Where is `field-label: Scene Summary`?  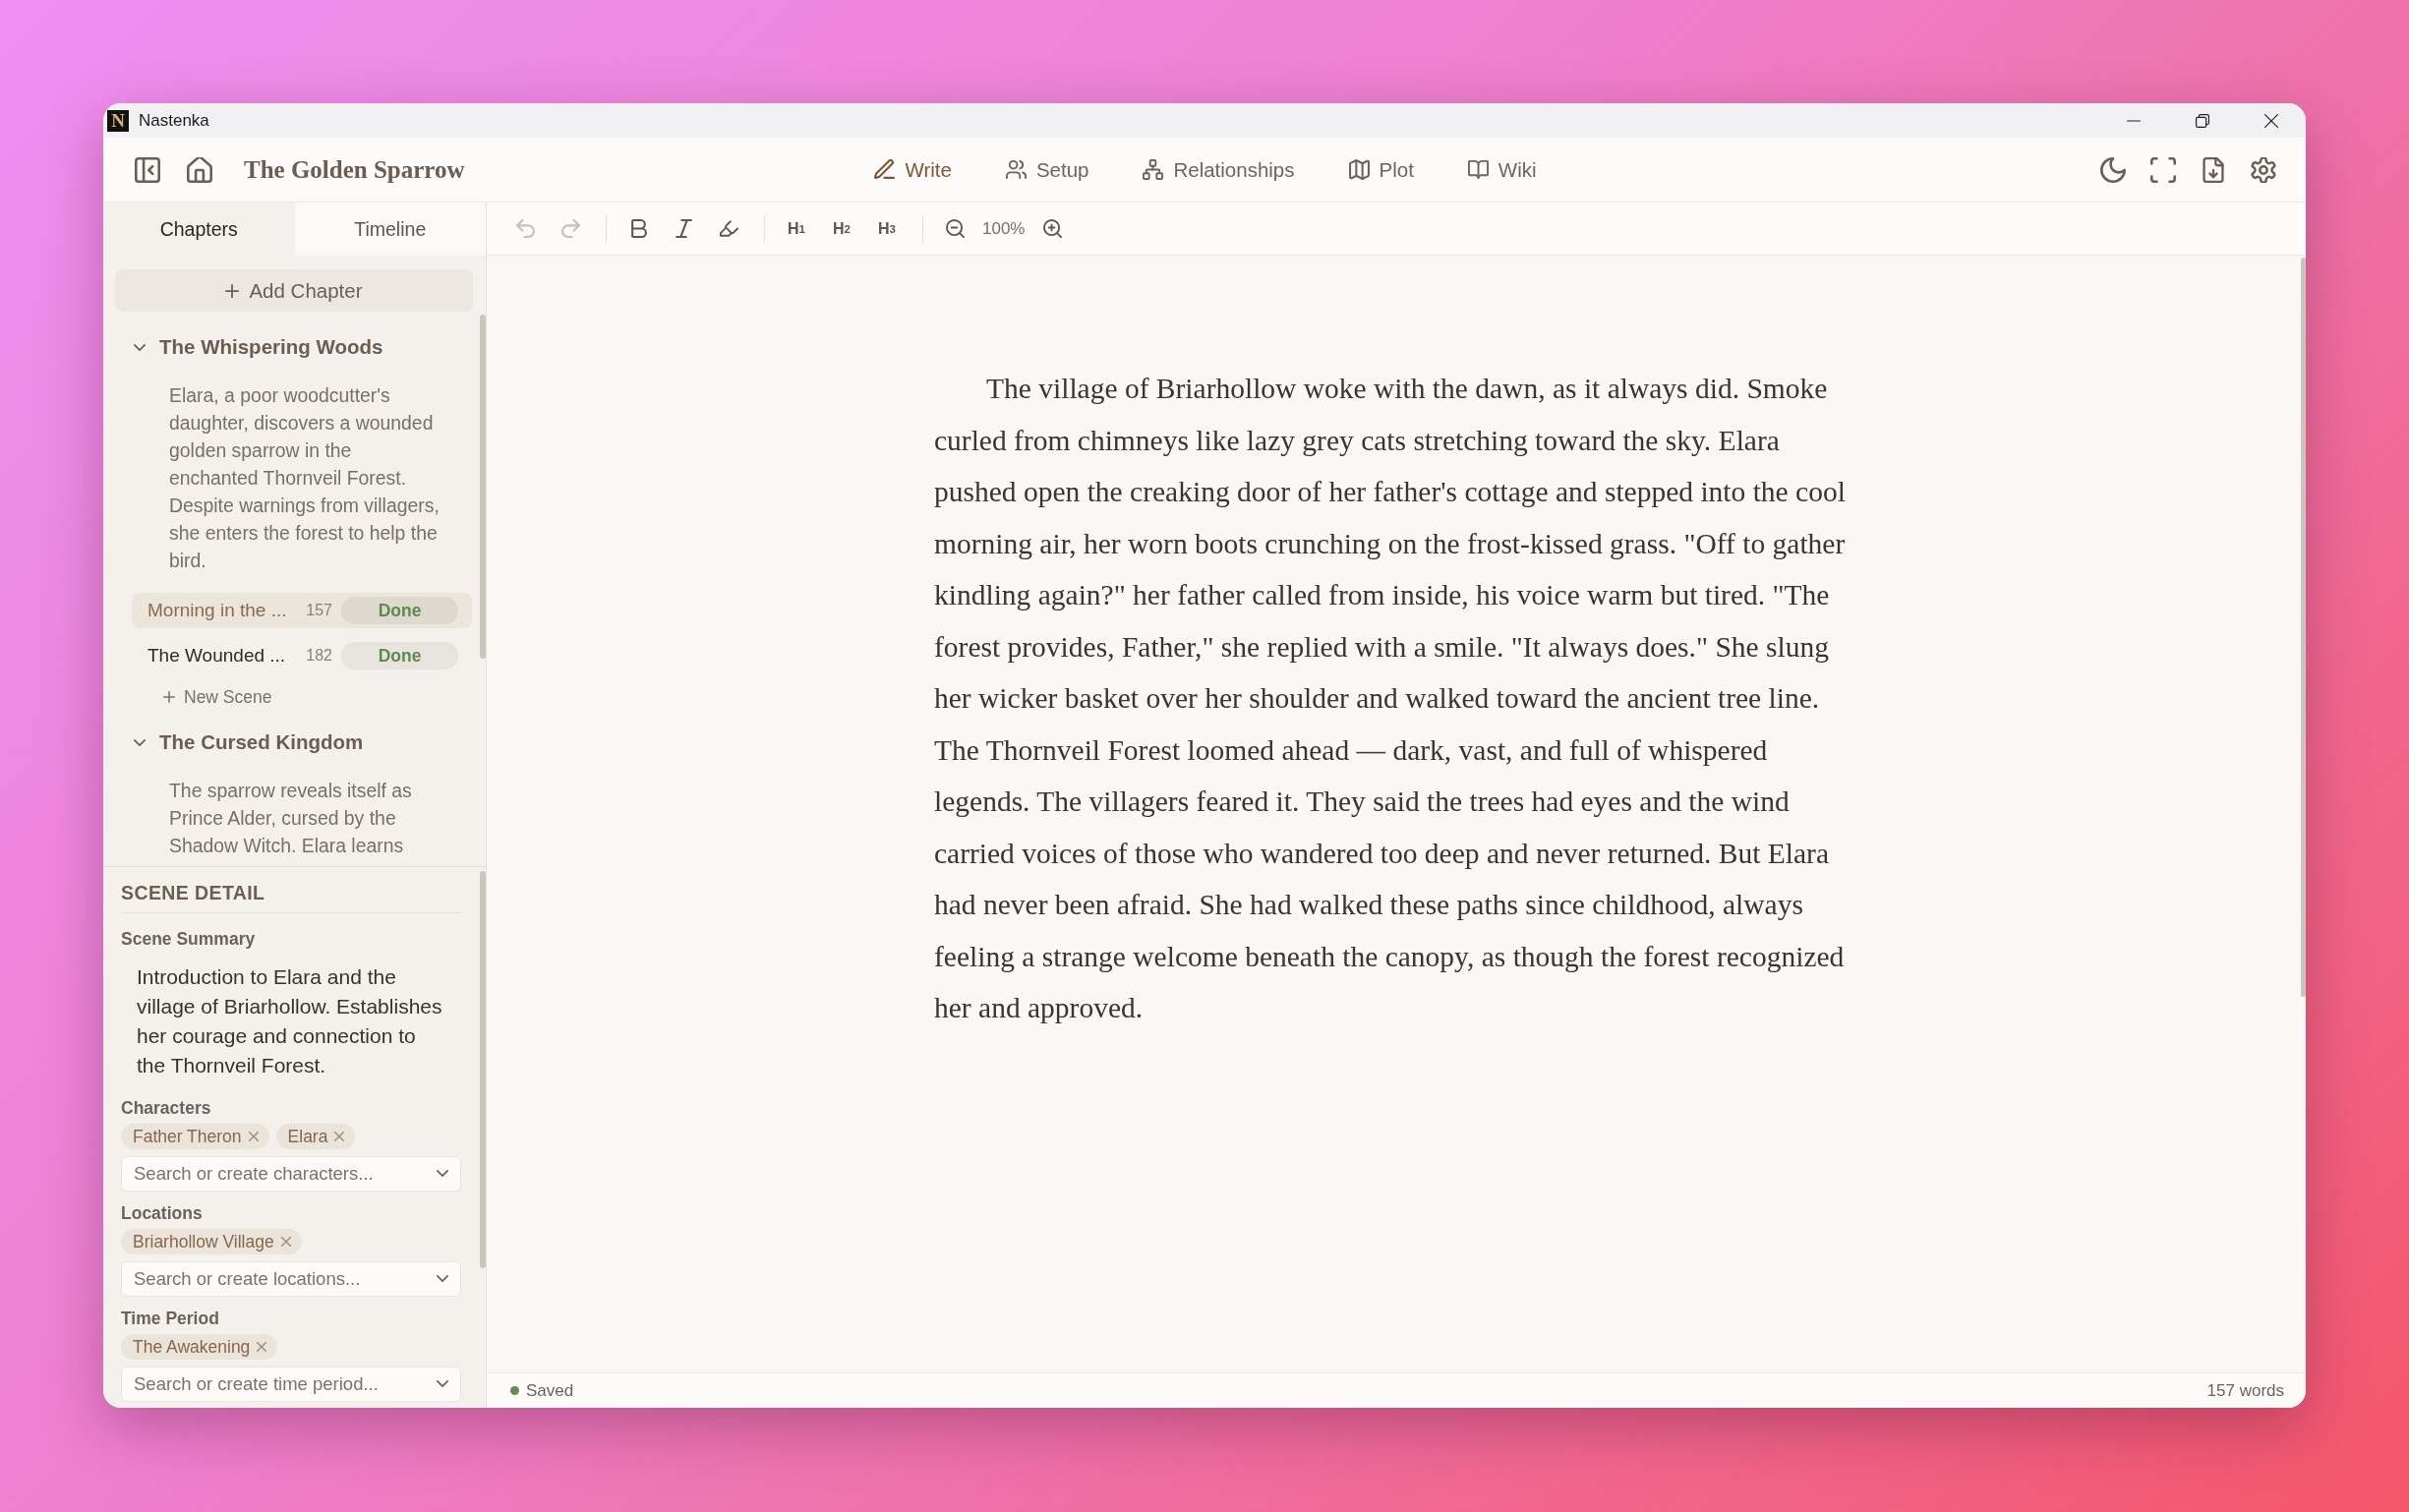 field-label: Scene Summary is located at coordinates (189, 939).